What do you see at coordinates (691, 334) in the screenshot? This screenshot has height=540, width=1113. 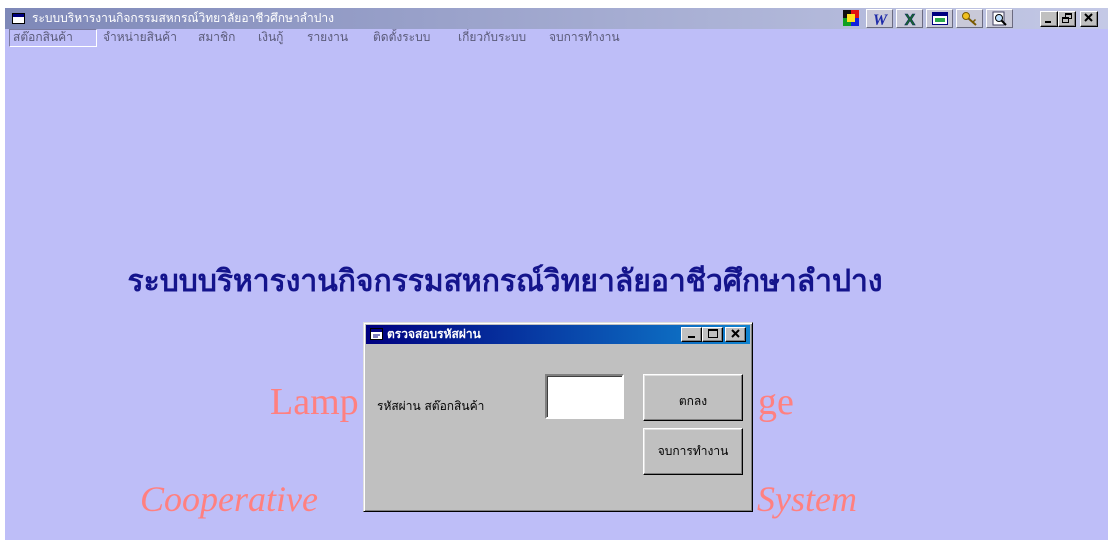 I see `dialog-minimize-button` at bounding box center [691, 334].